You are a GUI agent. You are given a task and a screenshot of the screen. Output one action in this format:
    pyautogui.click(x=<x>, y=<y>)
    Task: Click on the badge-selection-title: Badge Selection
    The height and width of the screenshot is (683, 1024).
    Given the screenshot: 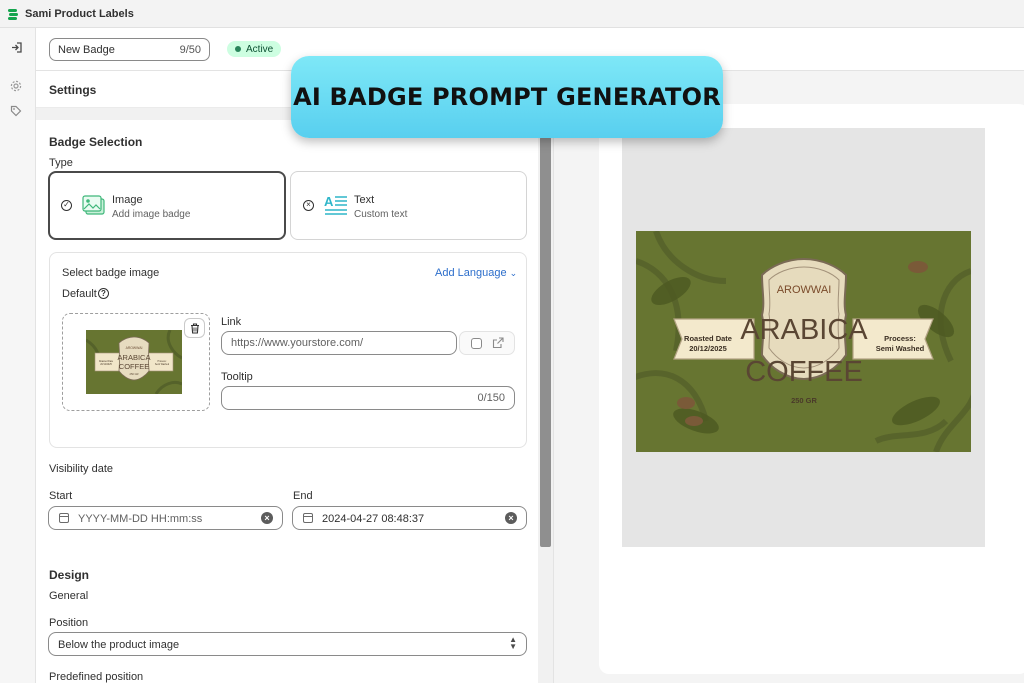 What is the action you would take?
    pyautogui.click(x=96, y=142)
    